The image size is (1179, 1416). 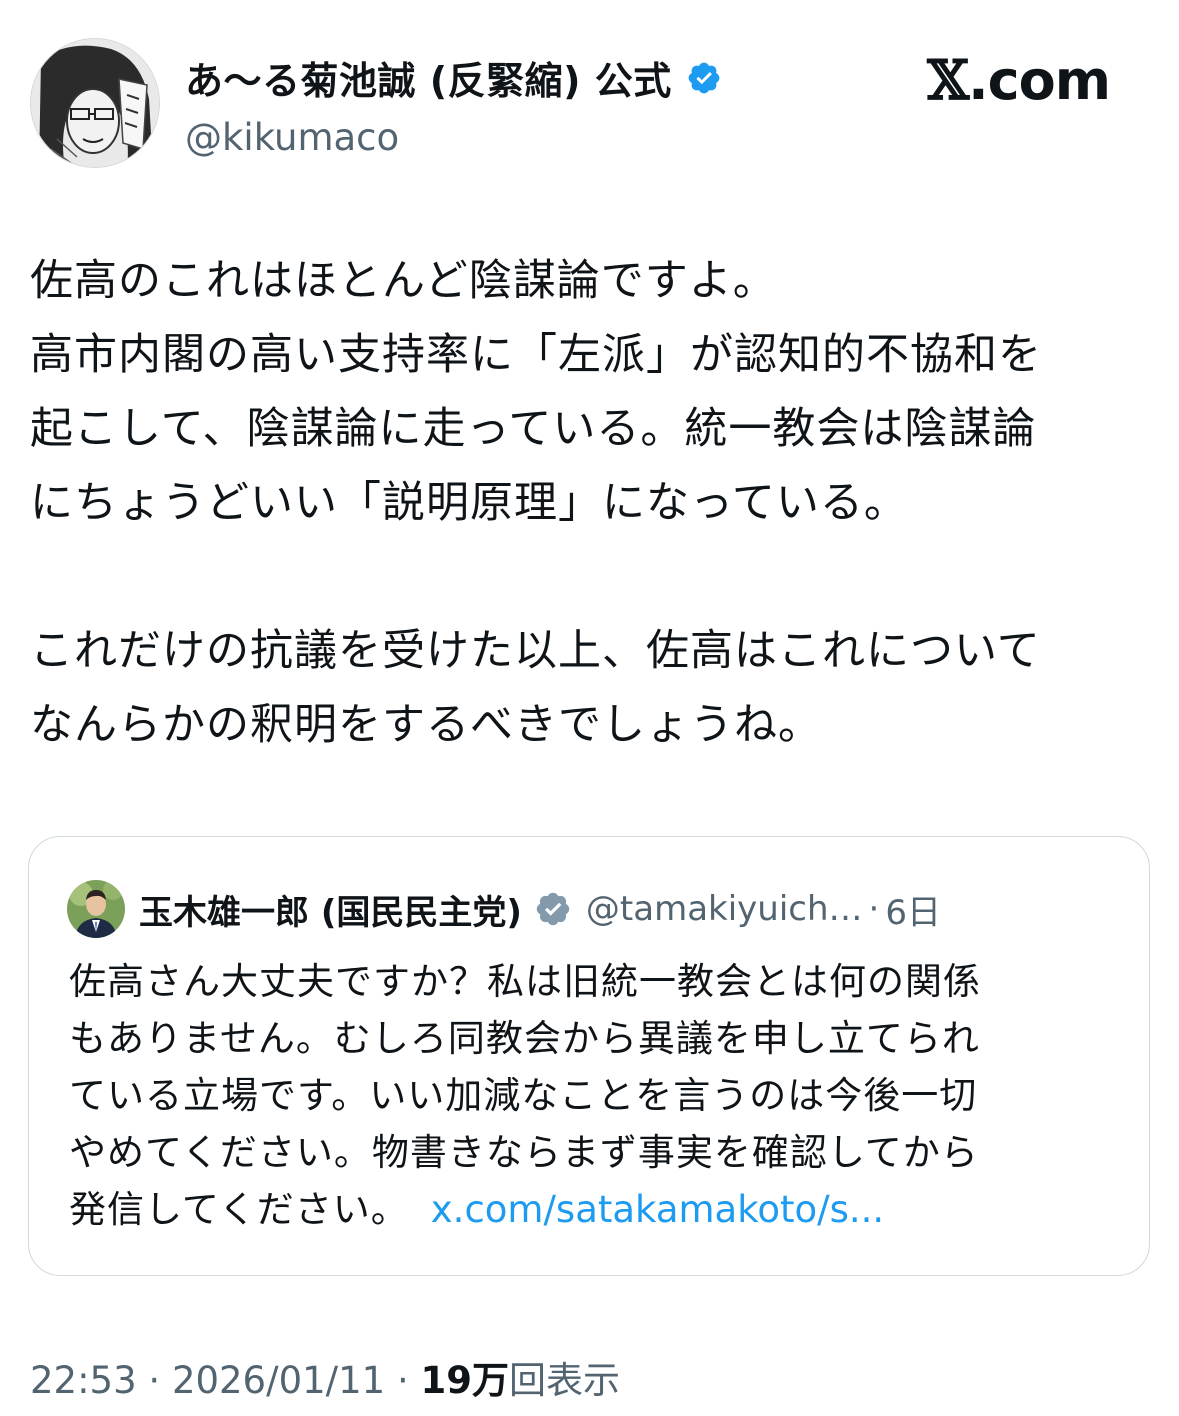 What do you see at coordinates (426, 725) in the screenshot?
I see `tweet-line: なんらかの釈明をするべきでしょうね。` at bounding box center [426, 725].